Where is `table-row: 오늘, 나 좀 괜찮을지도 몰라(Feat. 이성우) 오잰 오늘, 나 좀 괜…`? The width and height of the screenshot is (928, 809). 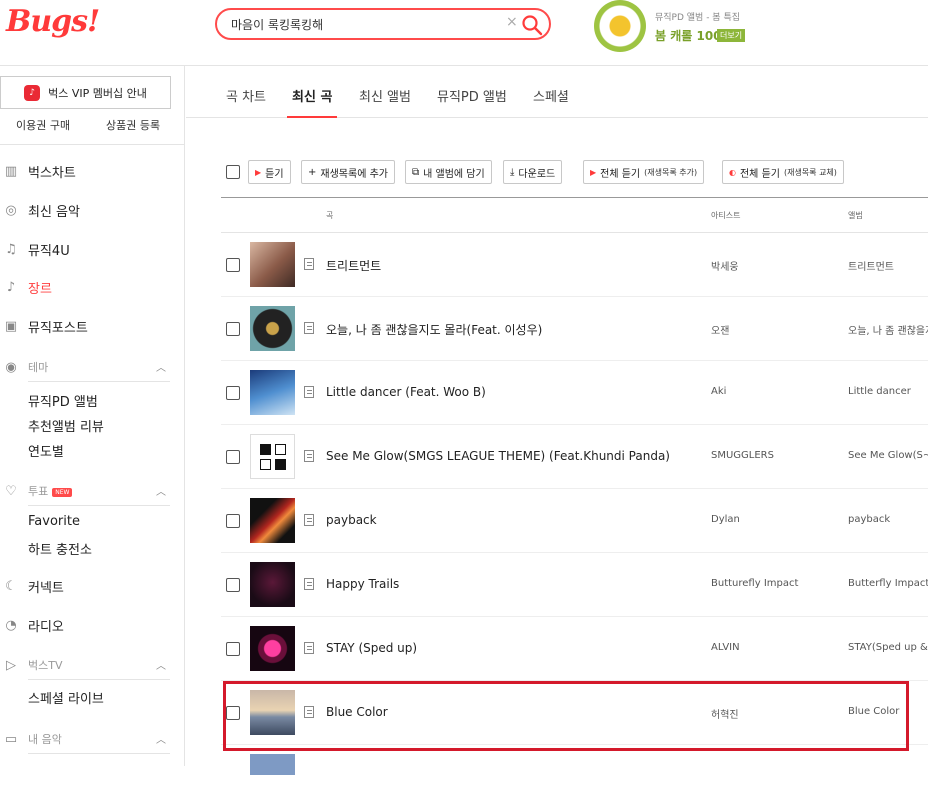 table-row: 오늘, 나 좀 괜찮을지도 몰라(Feat. 이성우) 오잰 오늘, 나 좀 괜… is located at coordinates (574, 329).